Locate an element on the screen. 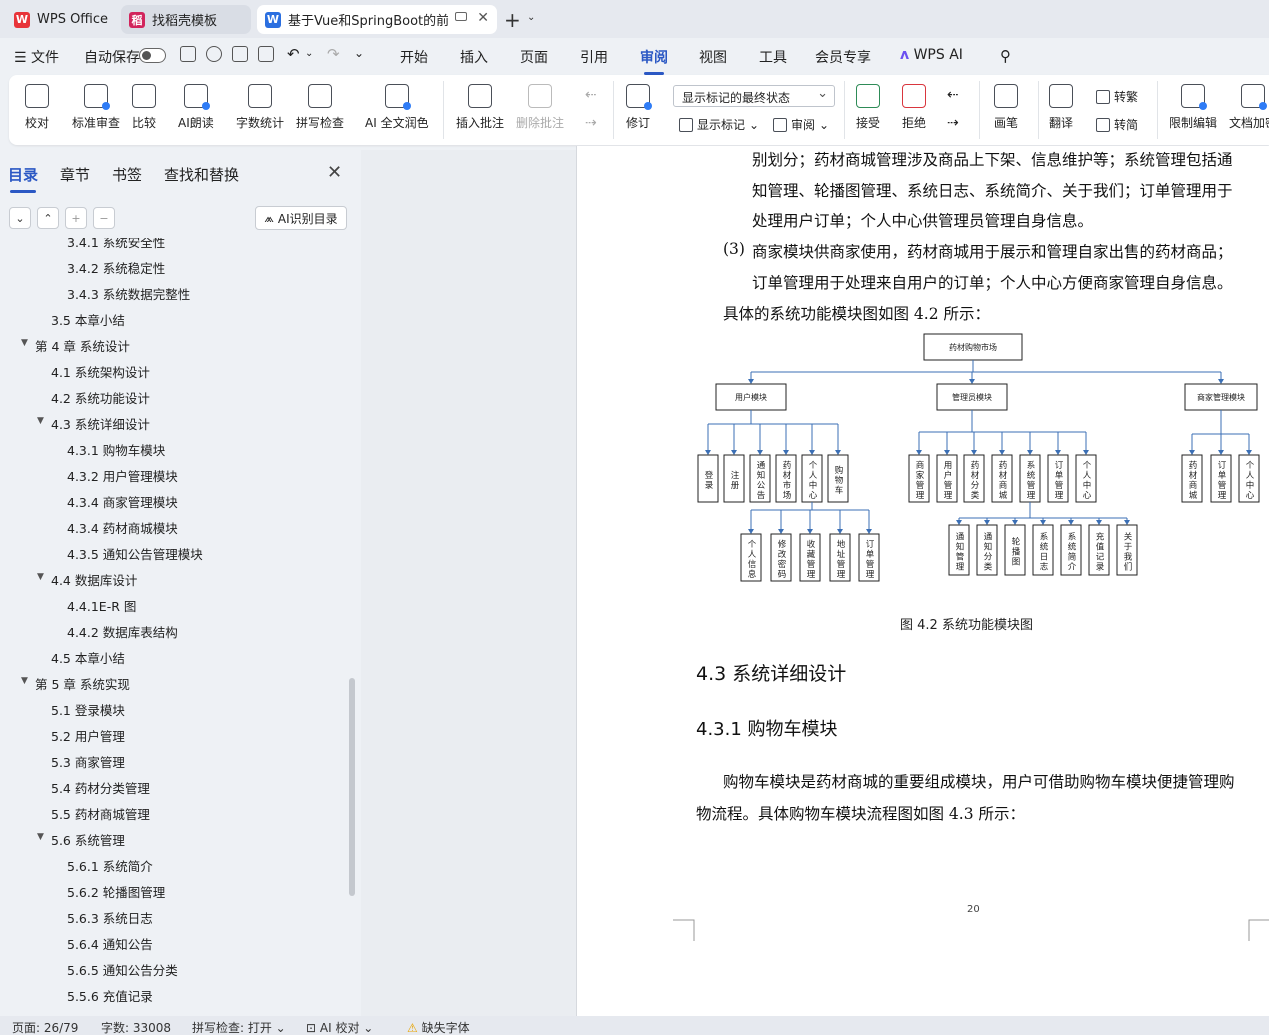  toc-item: 5.6.5 通知公告分类 is located at coordinates (122, 969).